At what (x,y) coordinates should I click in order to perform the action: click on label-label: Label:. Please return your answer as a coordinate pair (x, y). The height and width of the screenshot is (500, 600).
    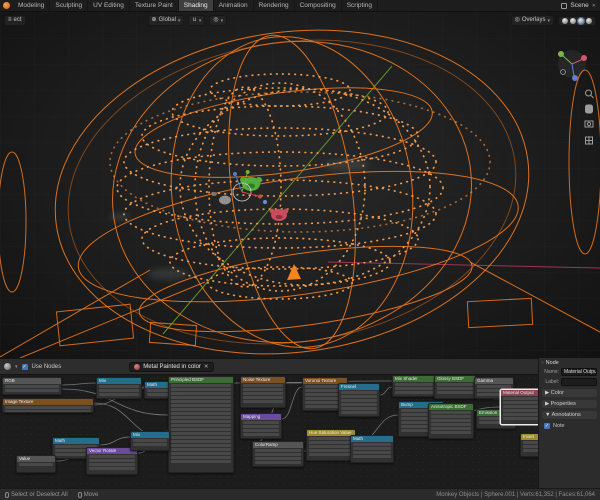
    Looking at the image, I should click on (552, 382).